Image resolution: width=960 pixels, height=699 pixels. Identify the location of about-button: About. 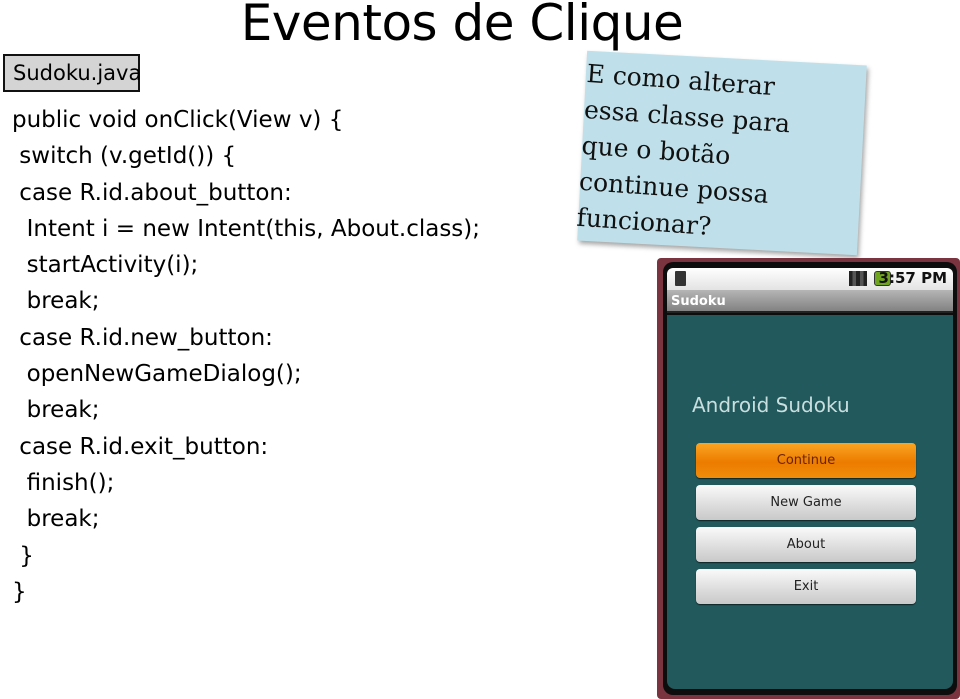
(806, 544).